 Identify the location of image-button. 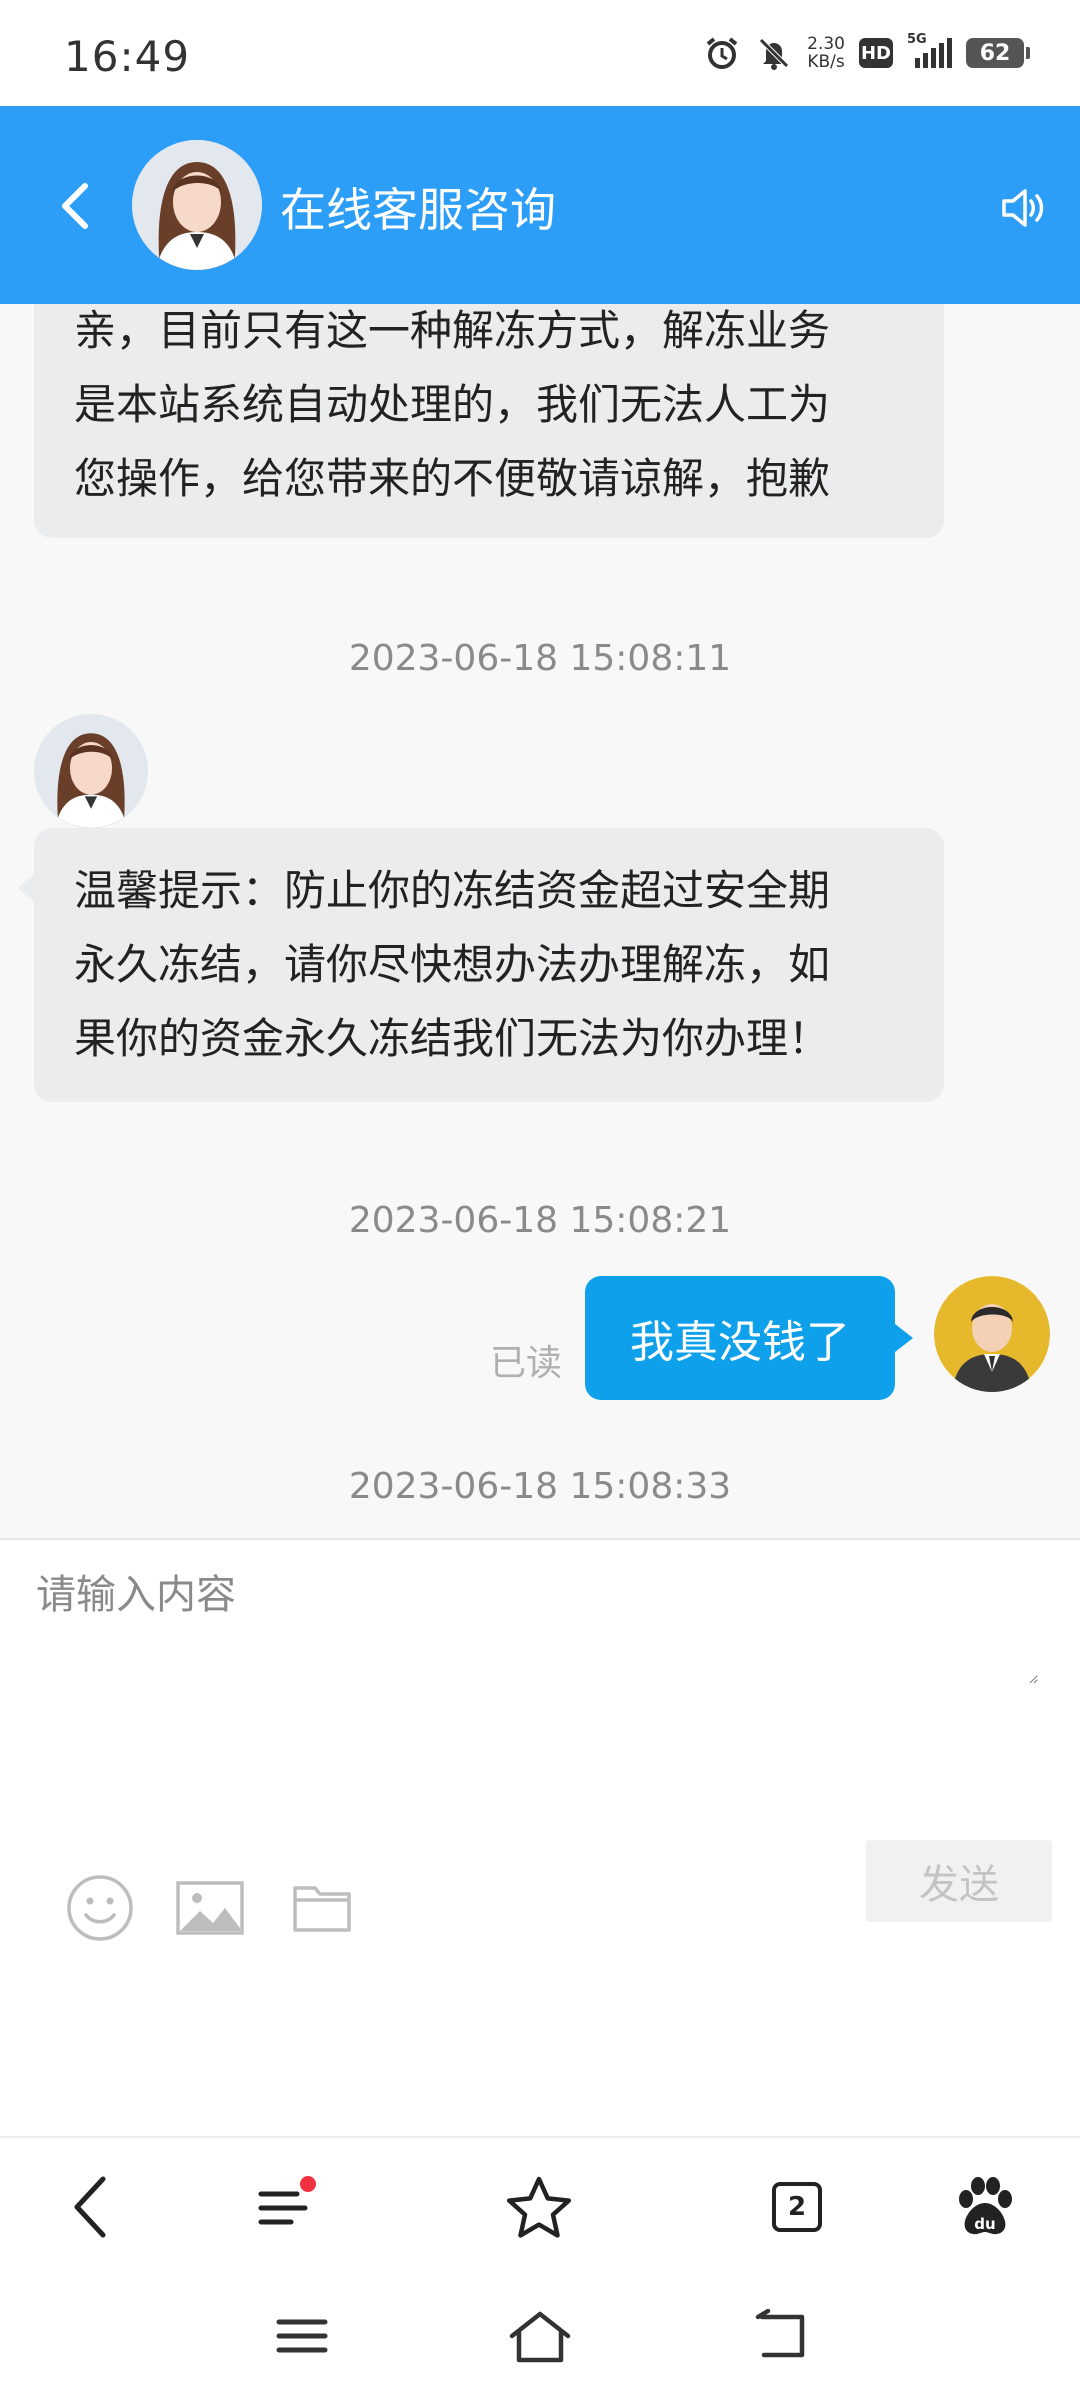
(210, 1908).